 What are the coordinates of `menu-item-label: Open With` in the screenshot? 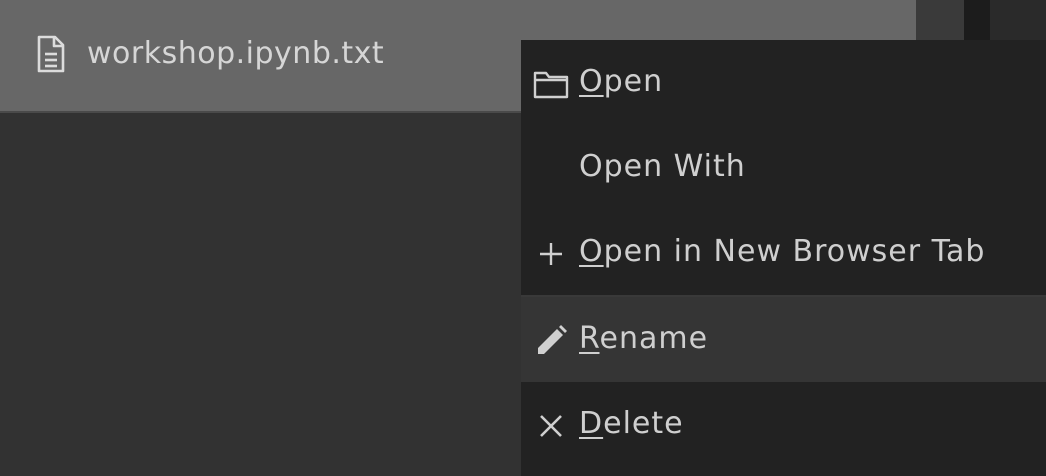 It's located at (662, 166).